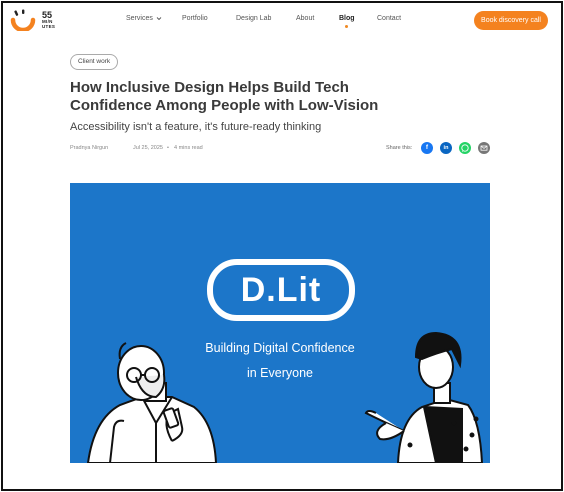  Describe the element at coordinates (94, 62) in the screenshot. I see `category-tag: Client work` at that location.